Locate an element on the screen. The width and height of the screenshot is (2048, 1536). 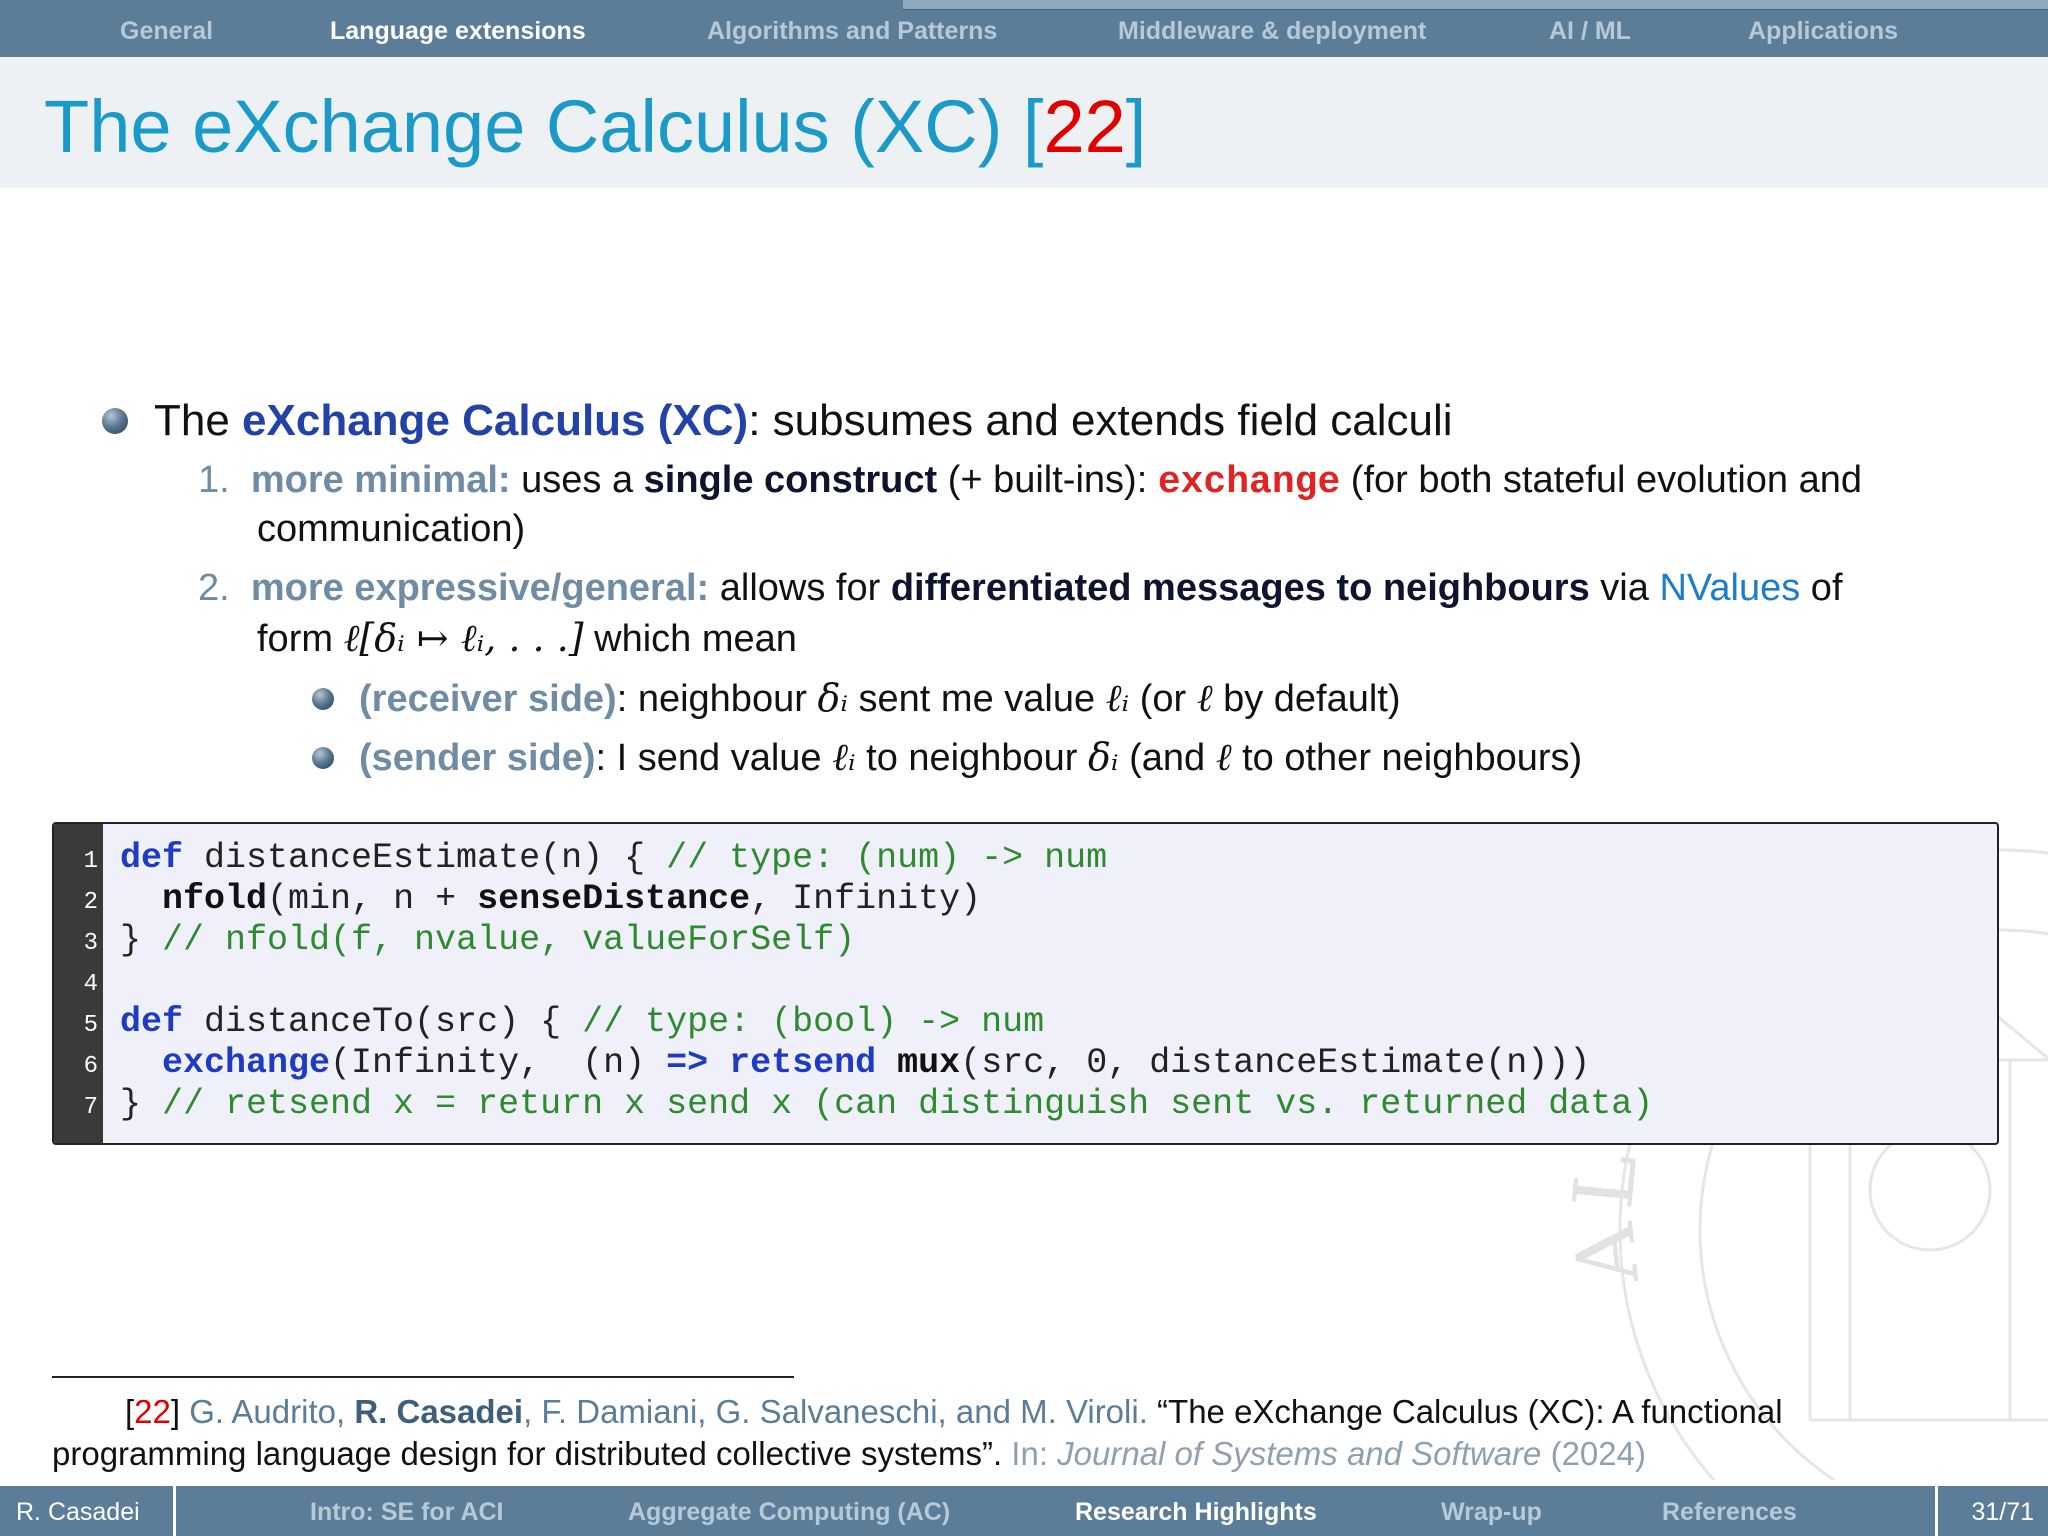
line-number: 5 is located at coordinates (90, 1025).